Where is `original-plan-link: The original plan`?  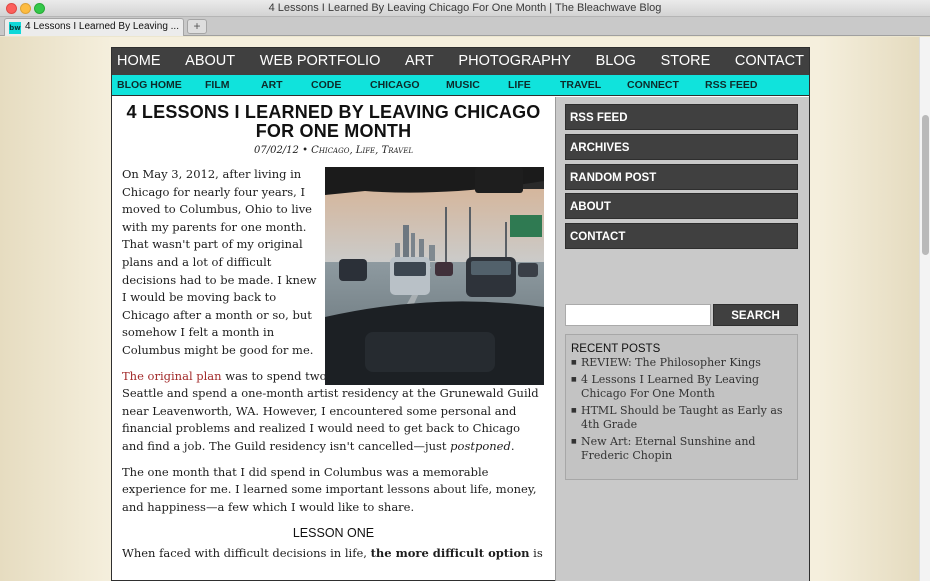
original-plan-link: The original plan is located at coordinates (172, 376).